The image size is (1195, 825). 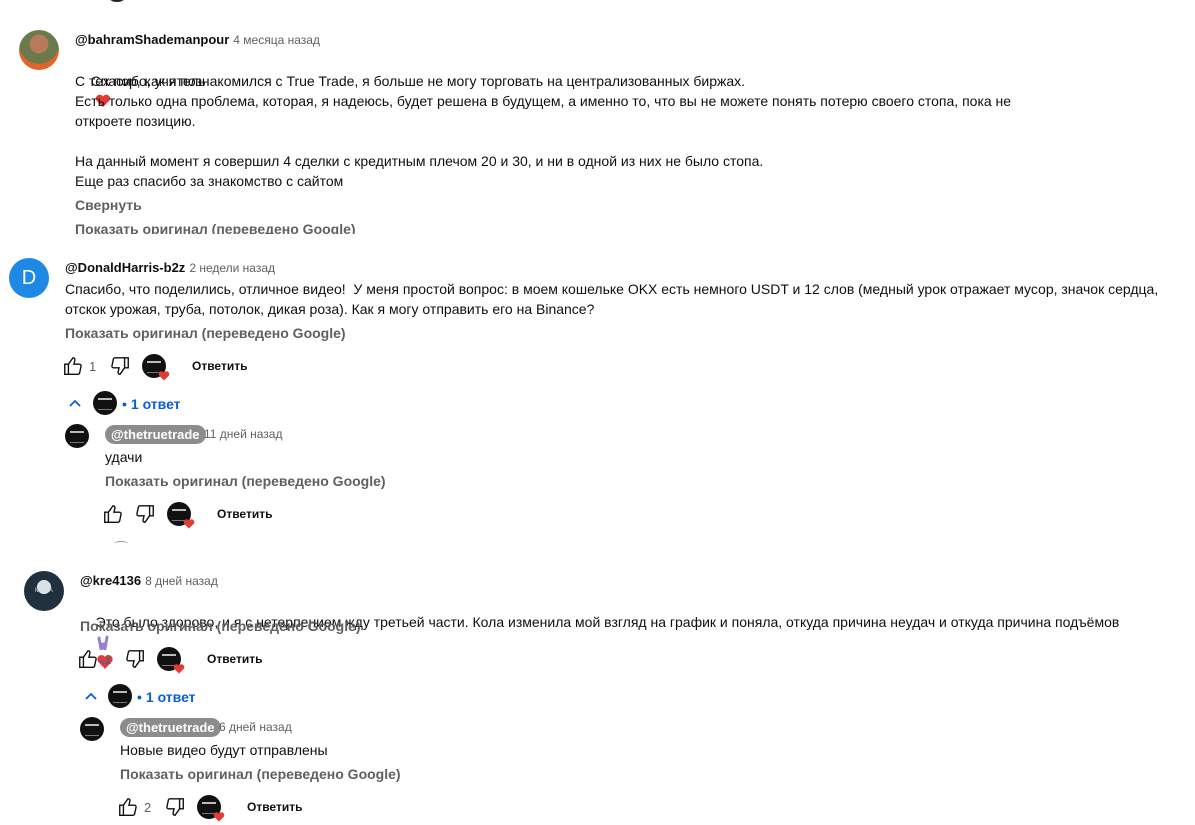 I want to click on comment-line-4: откроете позицию., so click(x=135, y=121).